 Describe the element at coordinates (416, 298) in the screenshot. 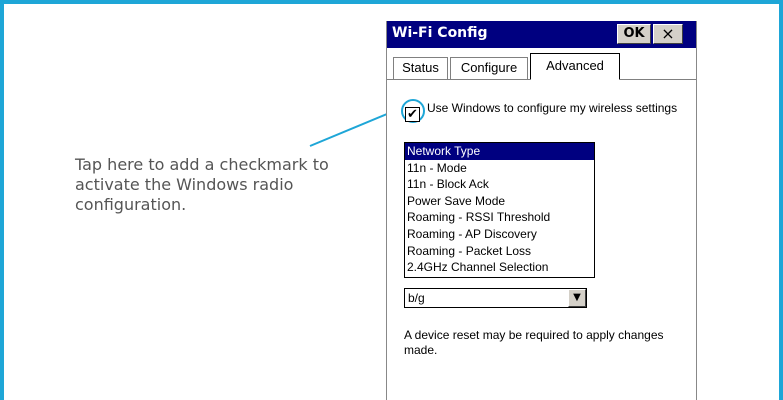

I see `dropdown-value: b/g` at that location.